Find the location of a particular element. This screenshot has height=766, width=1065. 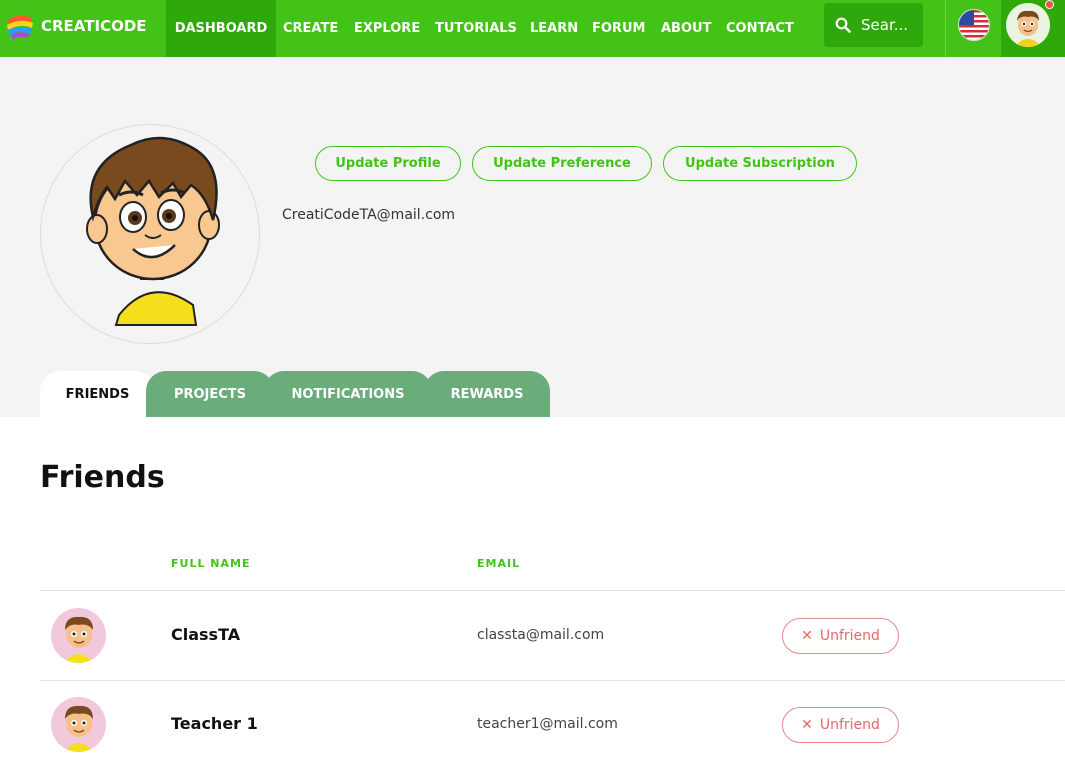

nav-learn: LEARN is located at coordinates (554, 28).